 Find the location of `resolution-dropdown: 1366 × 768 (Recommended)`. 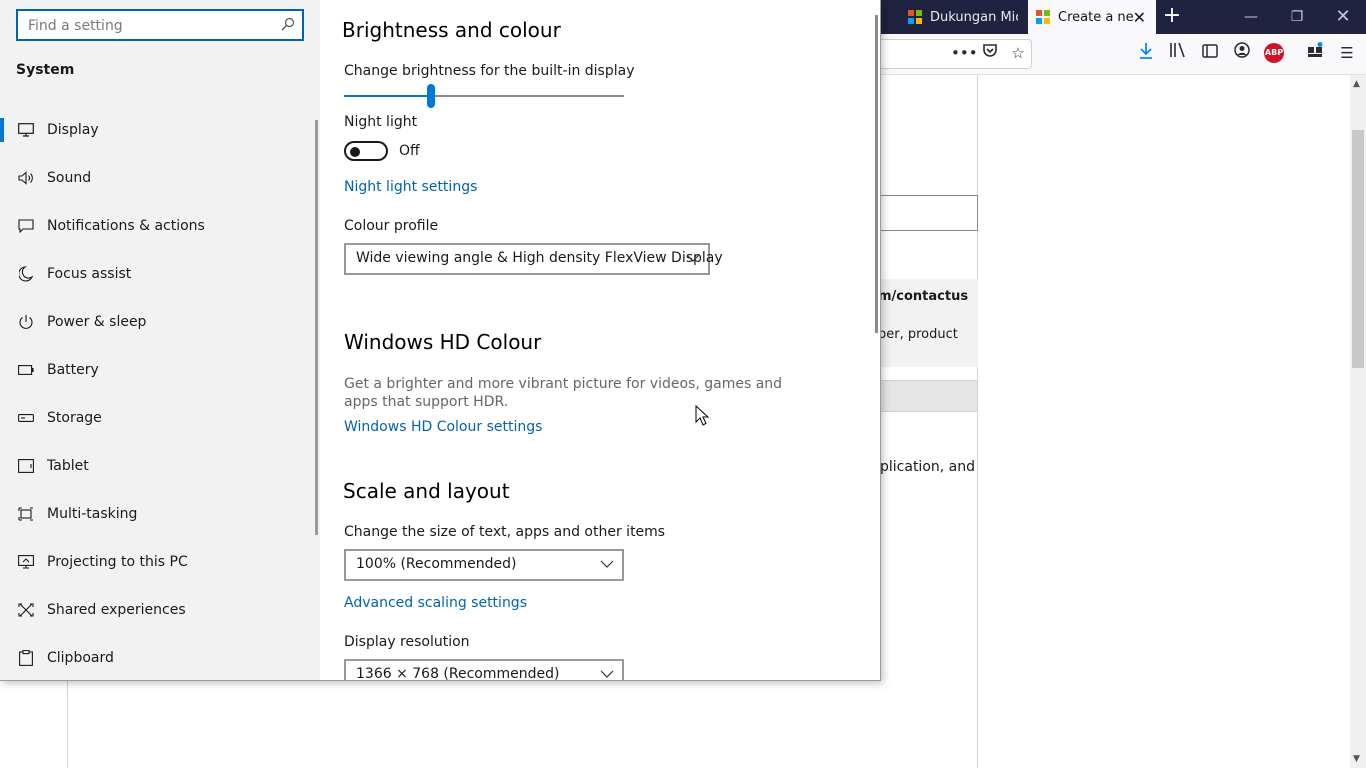

resolution-dropdown: 1366 × 768 (Recommended) is located at coordinates (484, 670).